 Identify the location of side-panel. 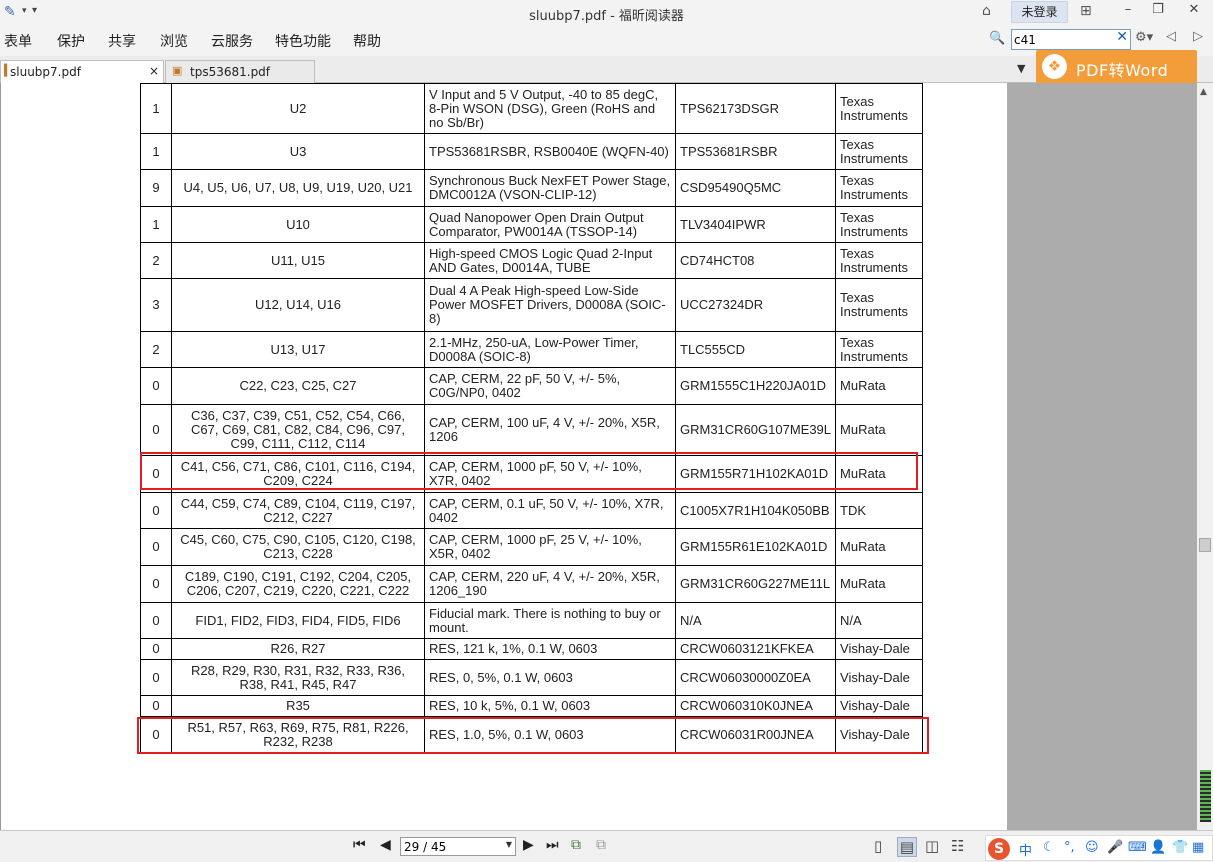
(1102, 456).